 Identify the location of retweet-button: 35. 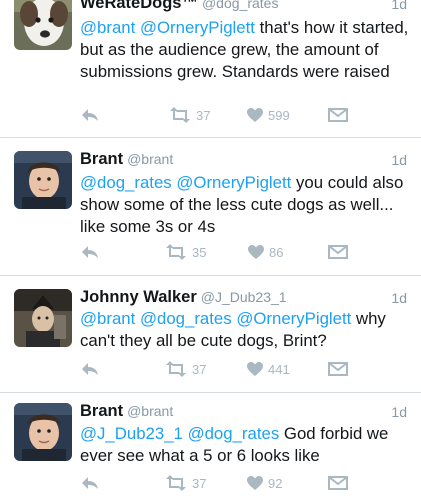
(185, 252).